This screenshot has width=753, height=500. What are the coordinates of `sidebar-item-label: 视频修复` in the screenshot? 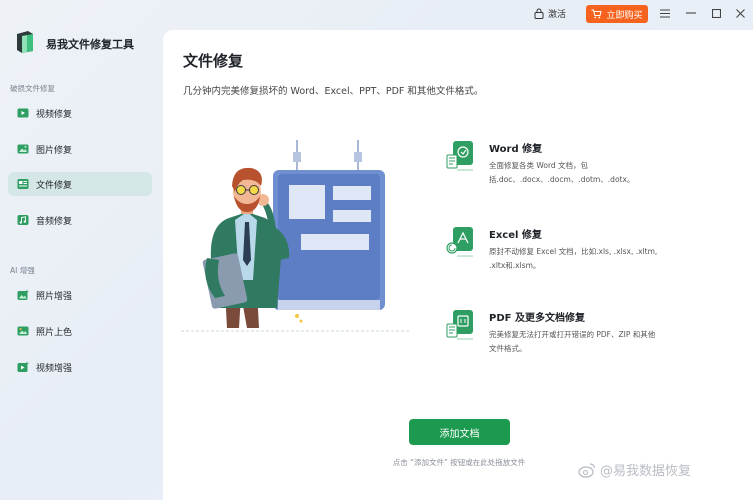 It's located at (54, 114).